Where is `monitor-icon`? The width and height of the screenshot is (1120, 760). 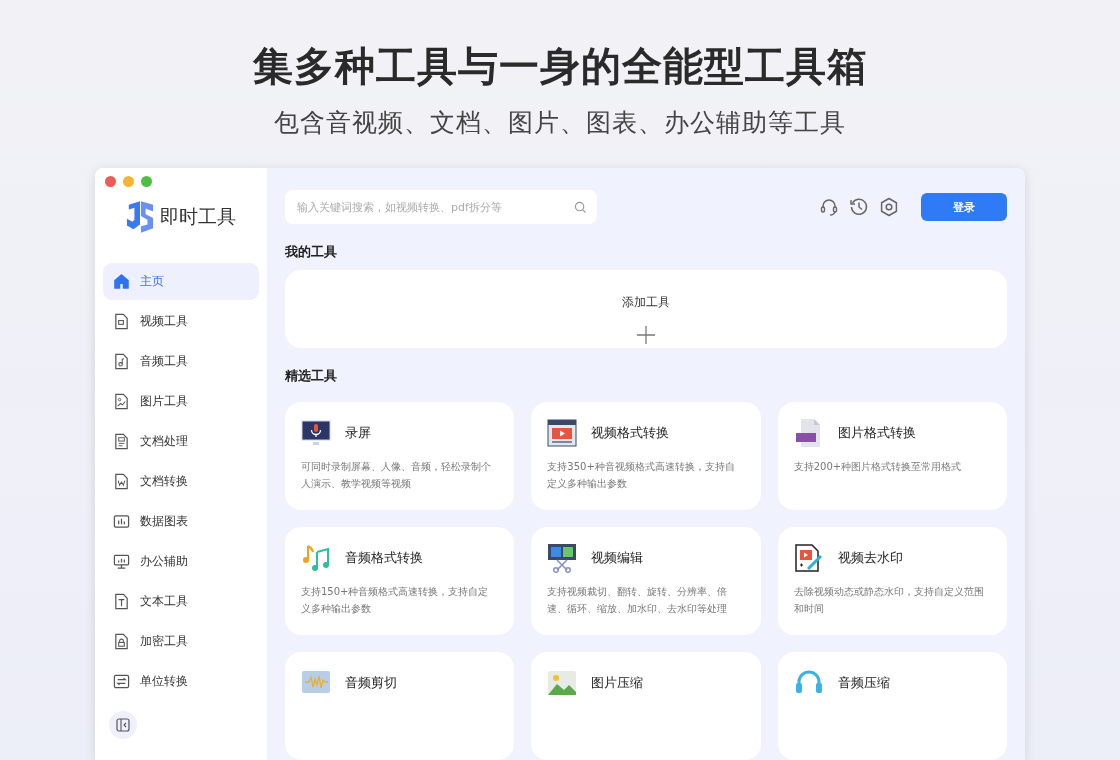 monitor-icon is located at coordinates (121, 561).